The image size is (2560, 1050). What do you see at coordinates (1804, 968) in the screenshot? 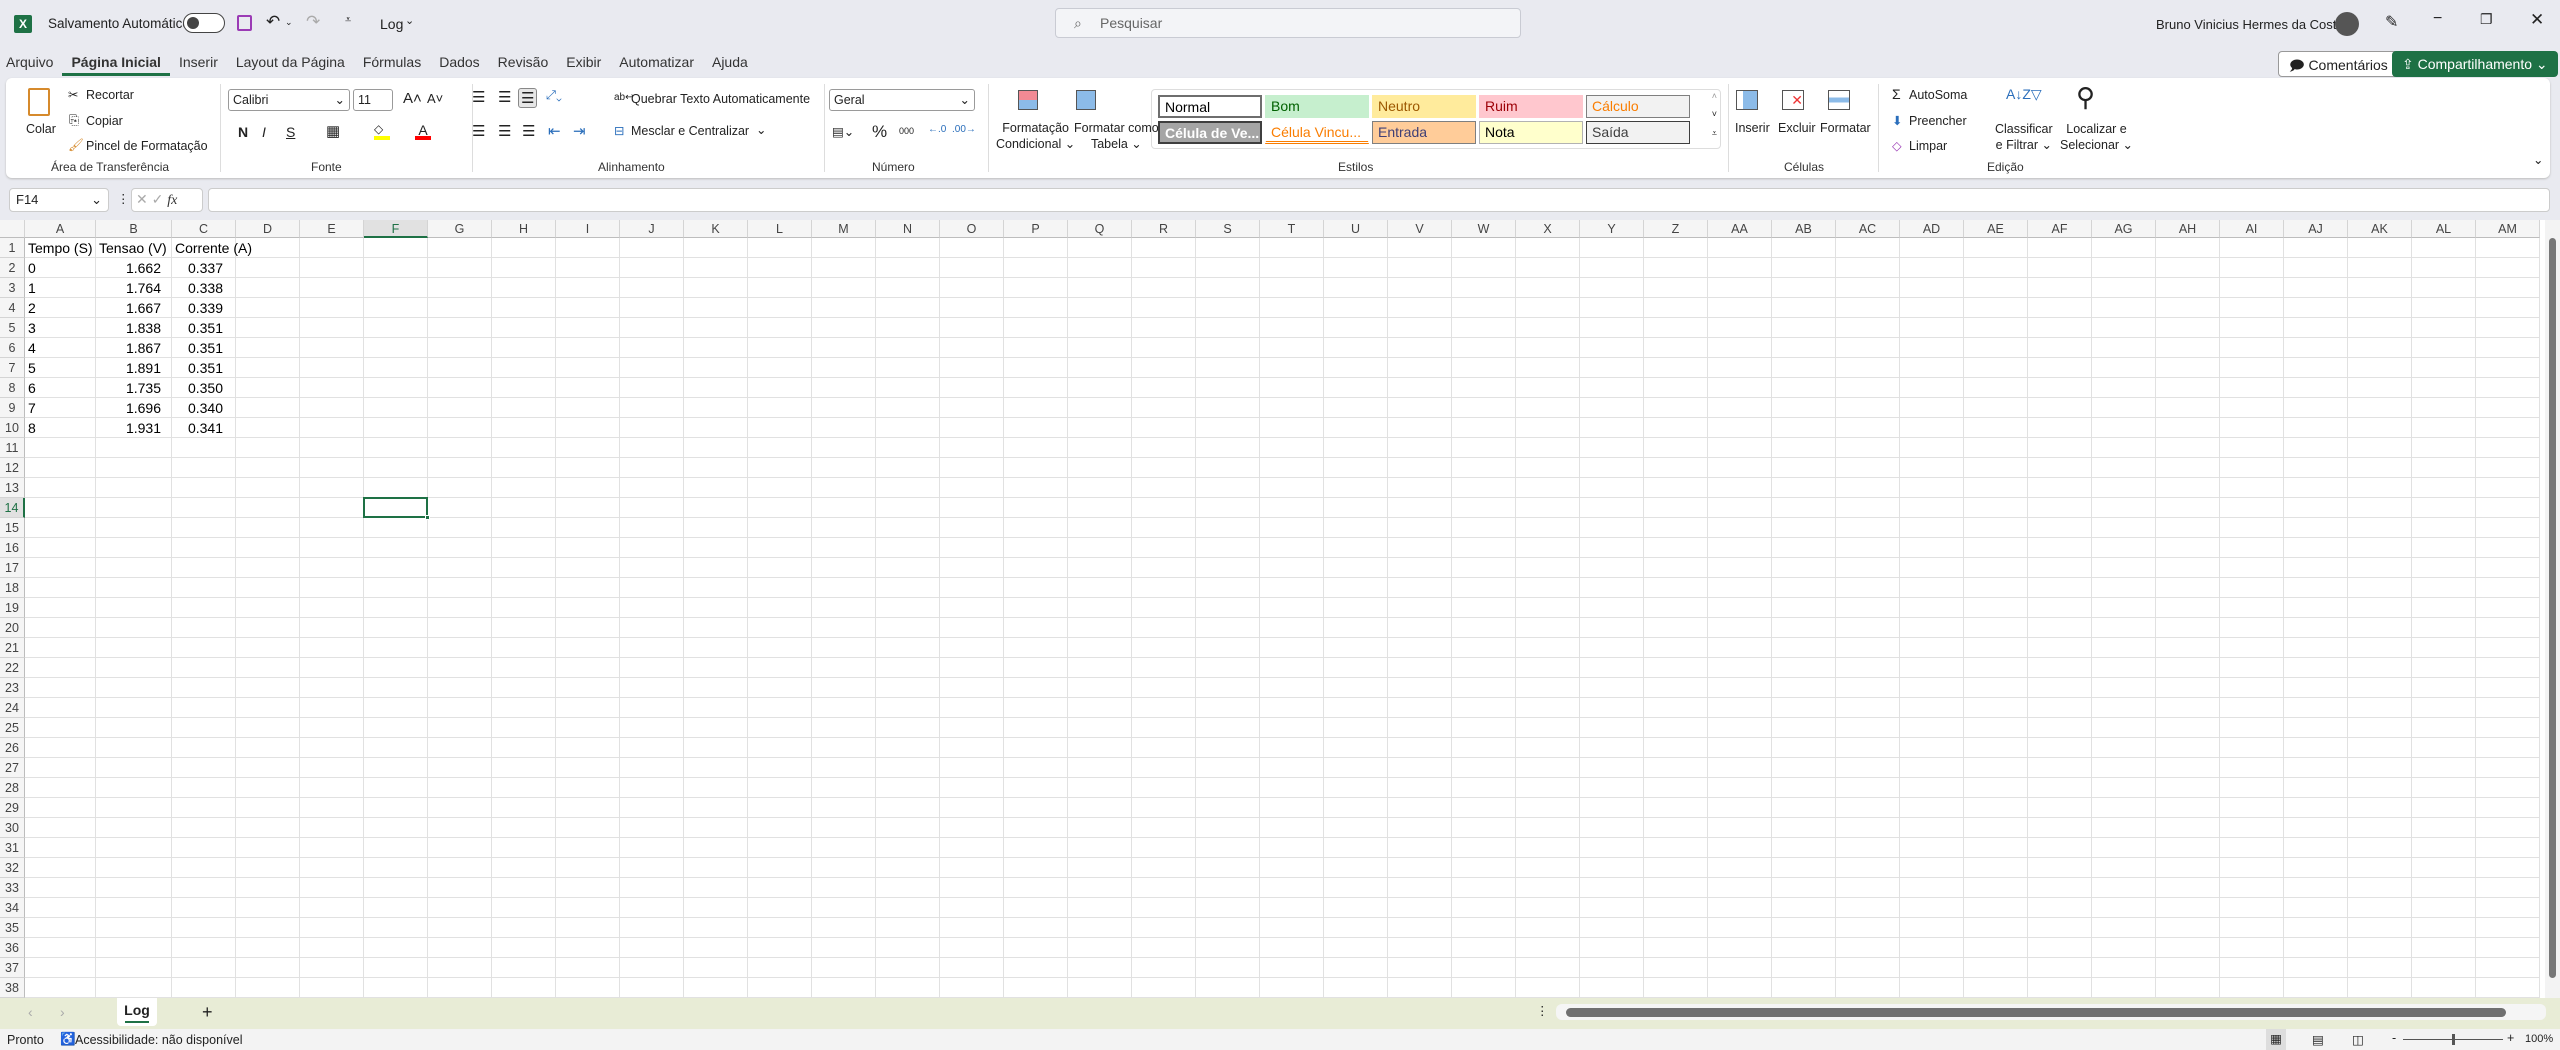
I see `cell-AB37` at bounding box center [1804, 968].